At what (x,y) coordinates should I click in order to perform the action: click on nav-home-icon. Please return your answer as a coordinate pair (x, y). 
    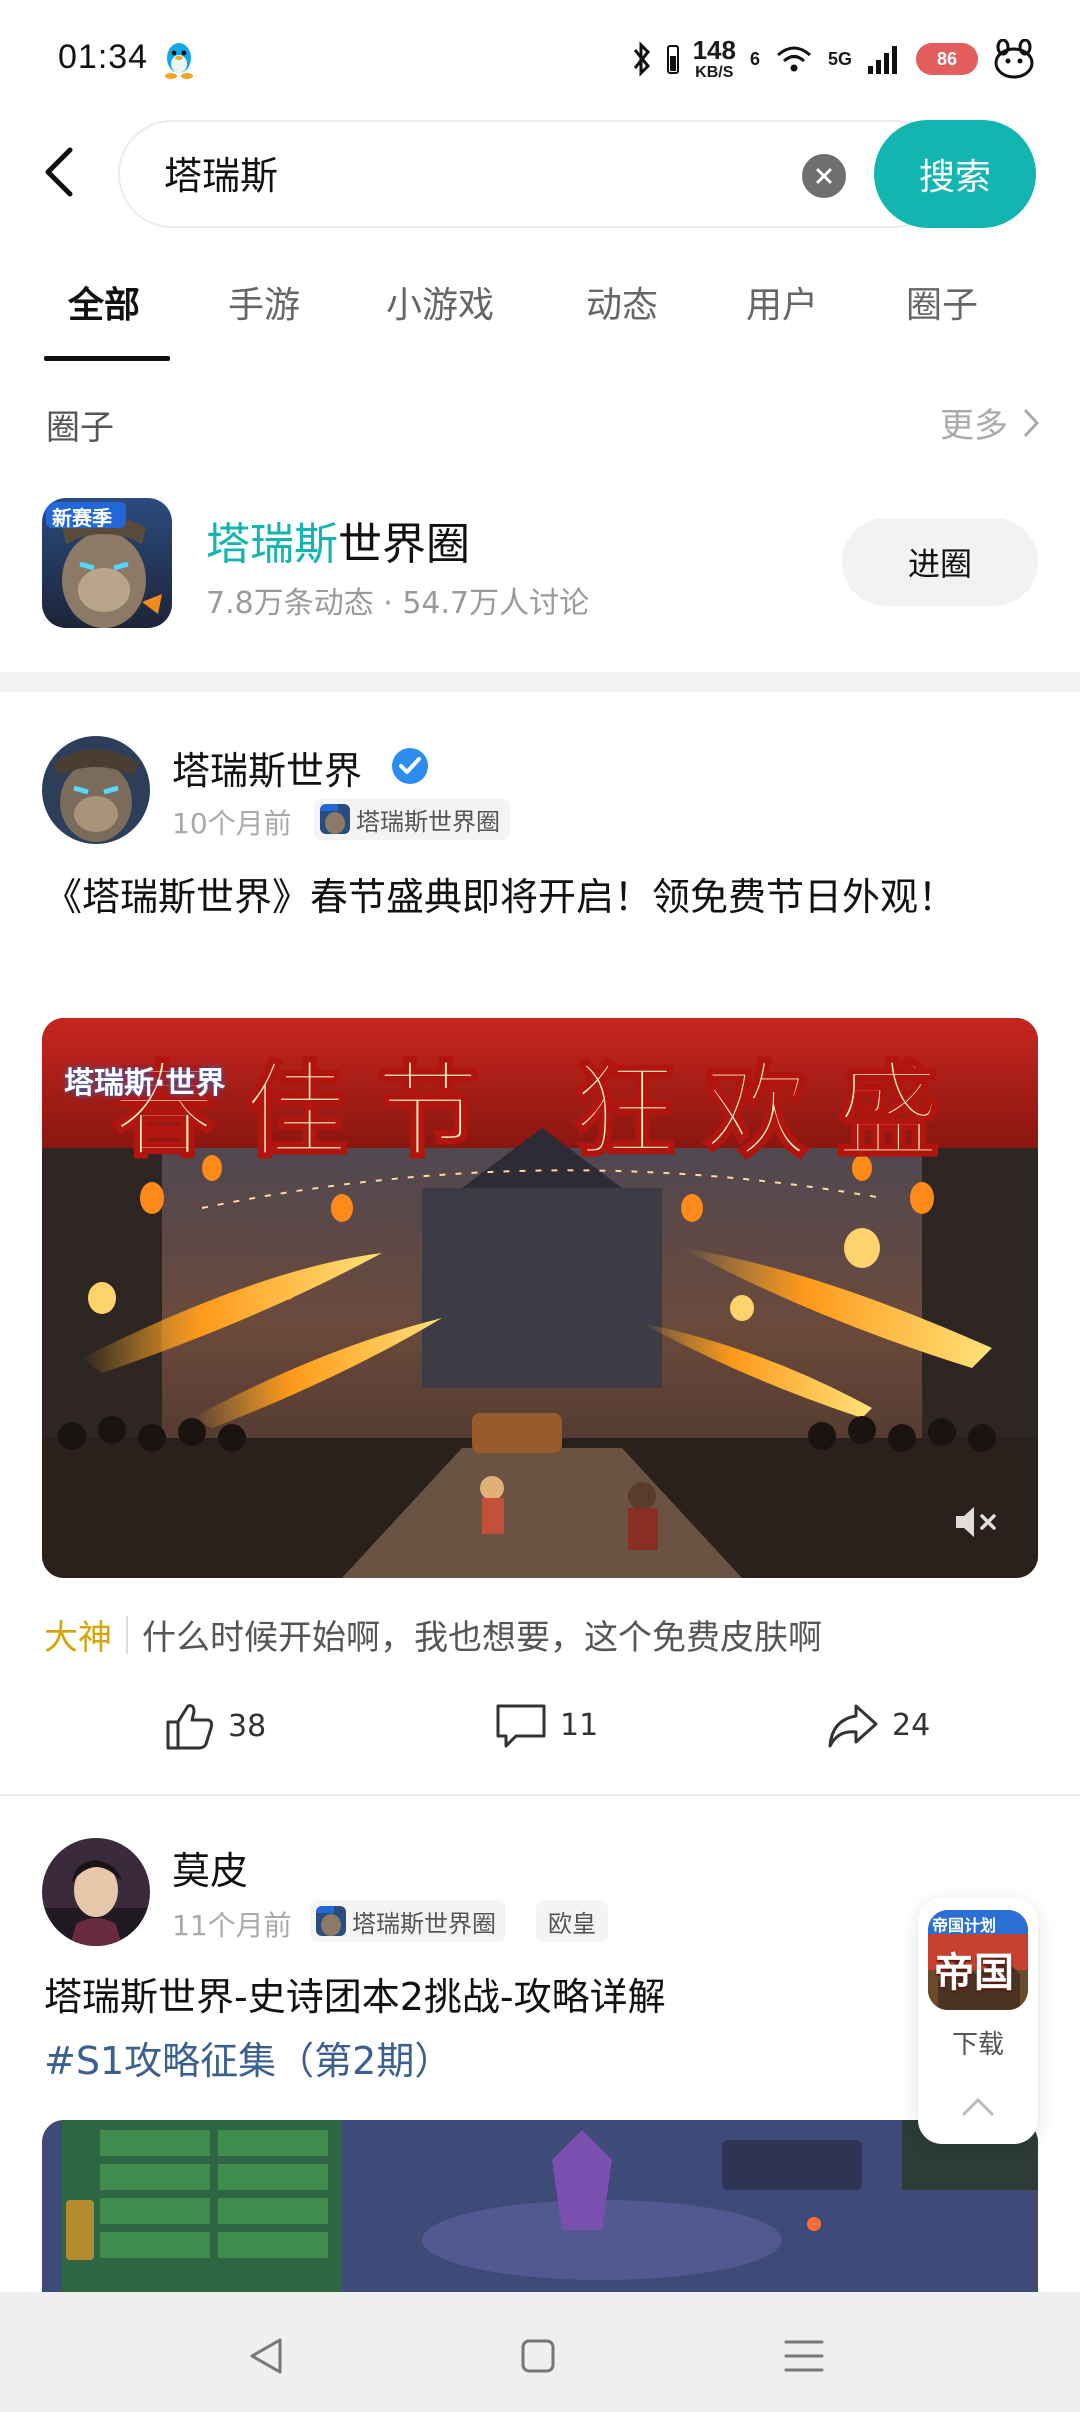
    Looking at the image, I should click on (538, 2356).